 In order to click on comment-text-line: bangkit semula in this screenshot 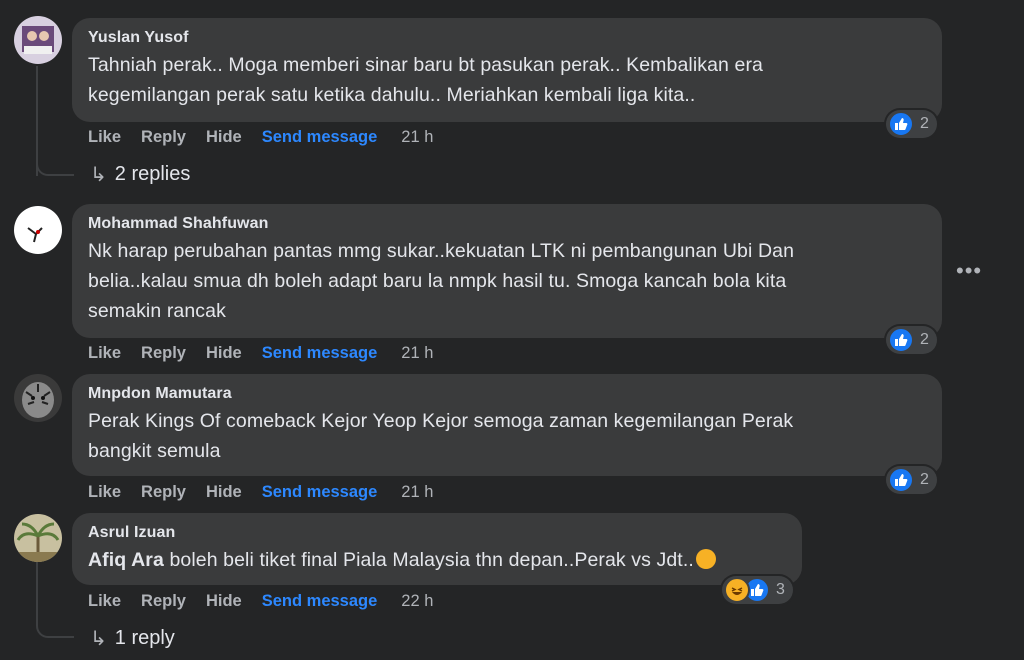, I will do `click(154, 451)`.